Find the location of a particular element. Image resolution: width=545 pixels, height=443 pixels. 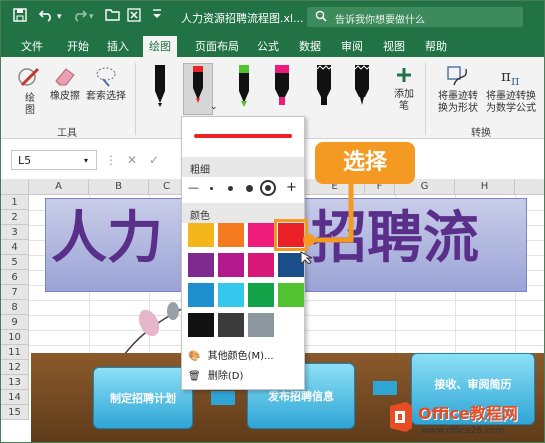

row-header: 7 is located at coordinates (15, 292).